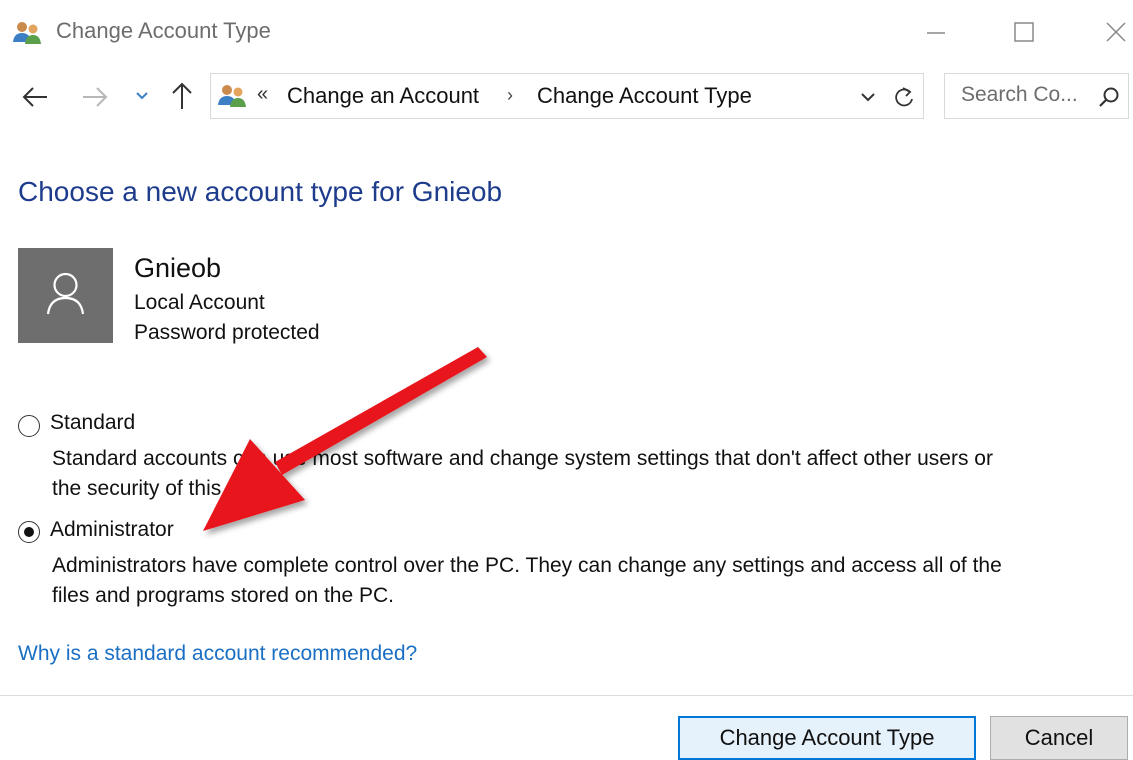  I want to click on breadcrumb-change-an-account: Change an Account, so click(383, 96).